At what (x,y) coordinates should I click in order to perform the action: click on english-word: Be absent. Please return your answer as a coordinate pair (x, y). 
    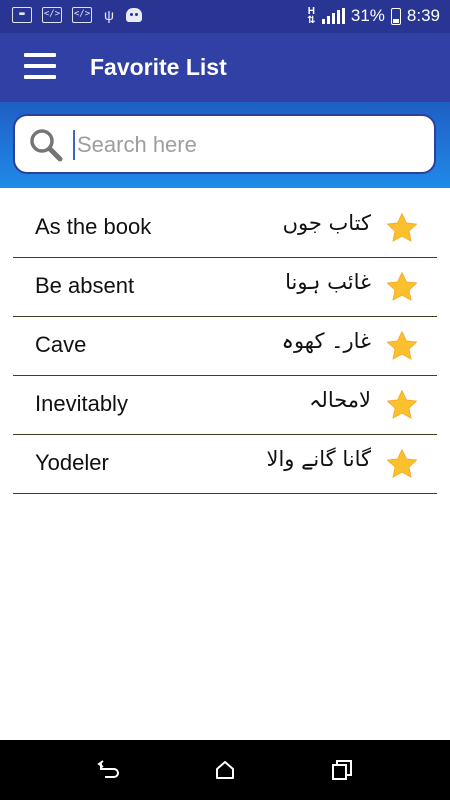
    Looking at the image, I should click on (85, 285).